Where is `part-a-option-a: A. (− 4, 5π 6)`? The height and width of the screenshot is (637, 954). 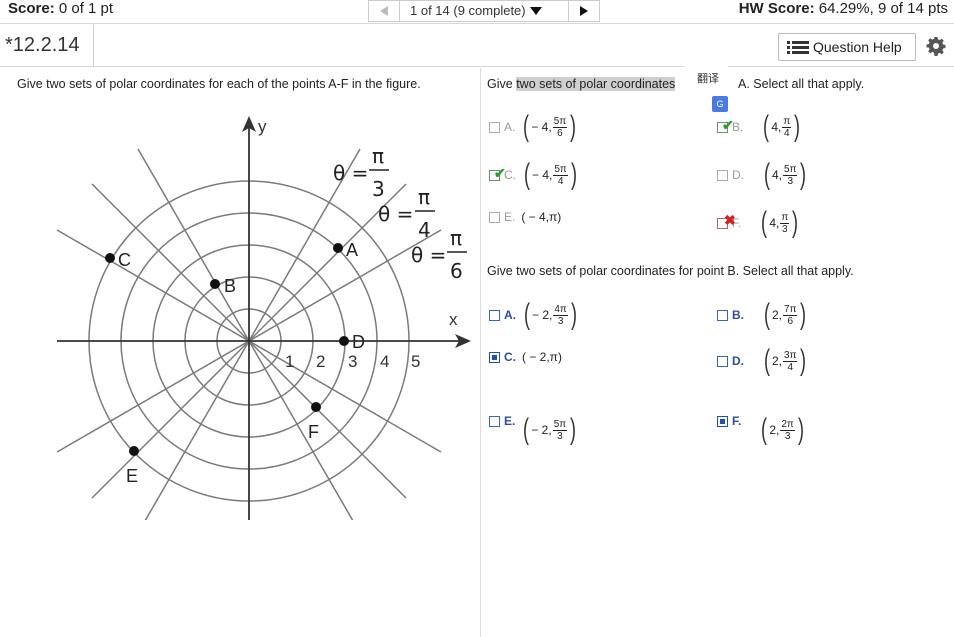 part-a-option-a: A. (− 4, 5π 6) is located at coordinates (533, 127).